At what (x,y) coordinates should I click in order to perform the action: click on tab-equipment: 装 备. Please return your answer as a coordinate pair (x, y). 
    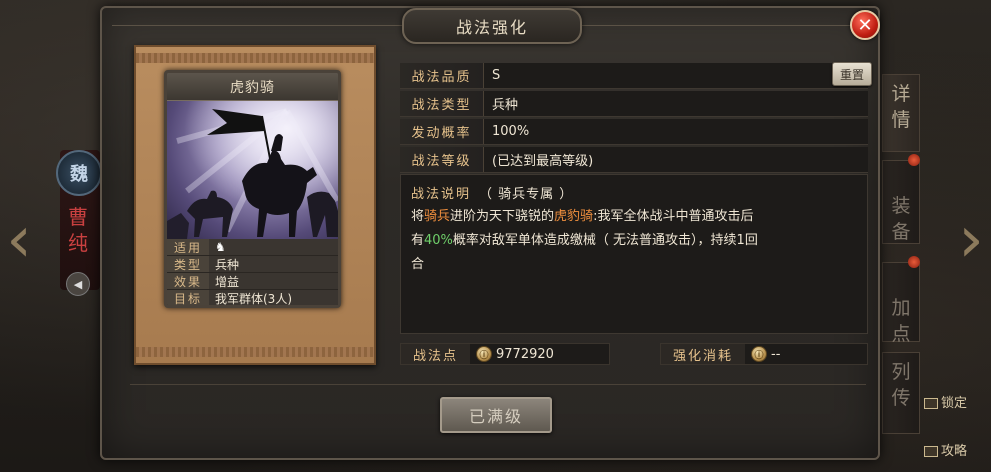
    Looking at the image, I should click on (901, 202).